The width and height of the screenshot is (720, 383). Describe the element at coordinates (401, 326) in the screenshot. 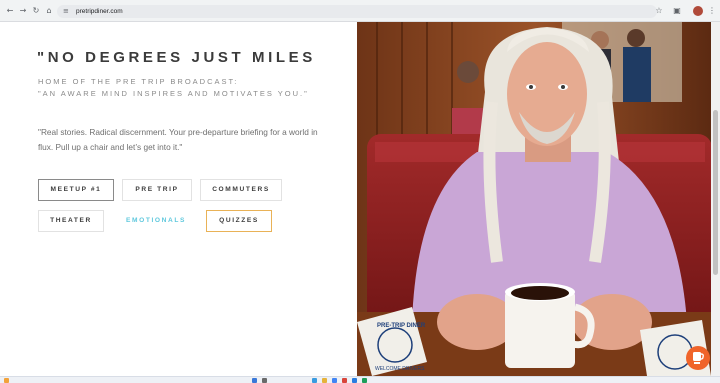

I see `napkin-text-1: PRE-TRIP DINER` at that location.